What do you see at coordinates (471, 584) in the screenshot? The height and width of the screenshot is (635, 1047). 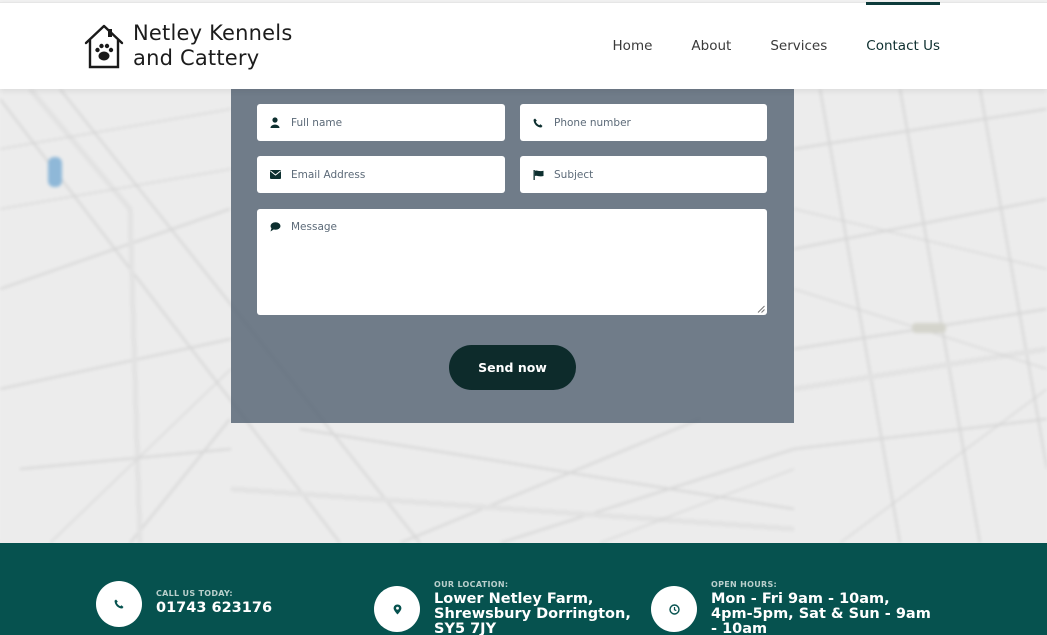 I see `location-label: OUR LOCATION:` at bounding box center [471, 584].